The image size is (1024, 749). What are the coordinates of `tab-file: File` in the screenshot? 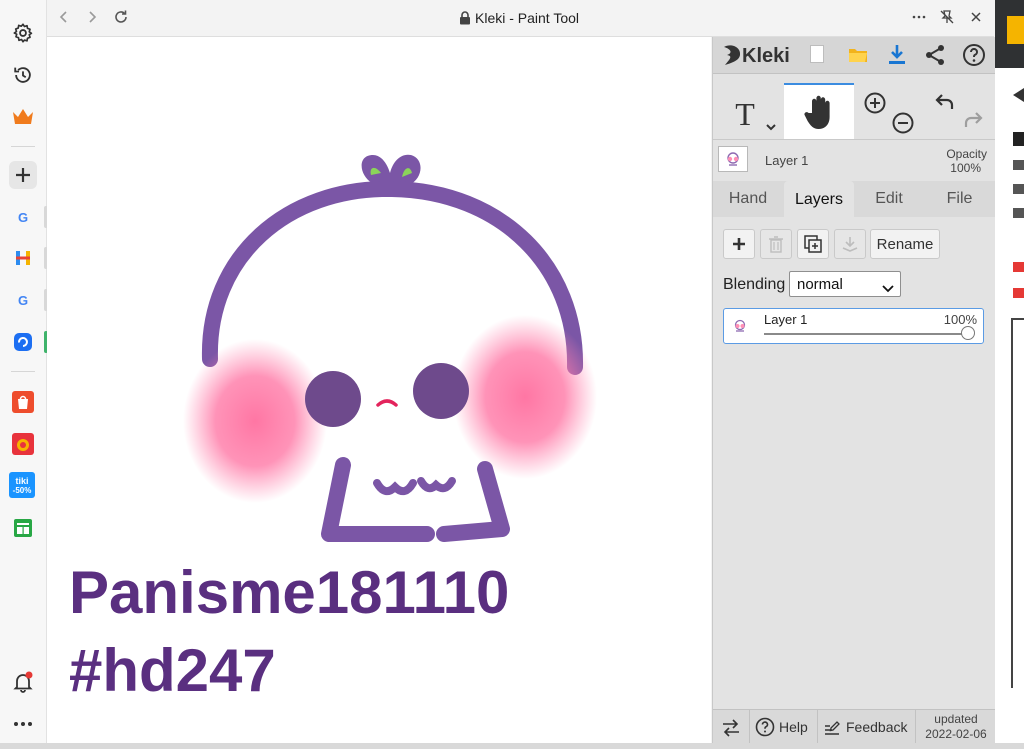 It's located at (959, 199).